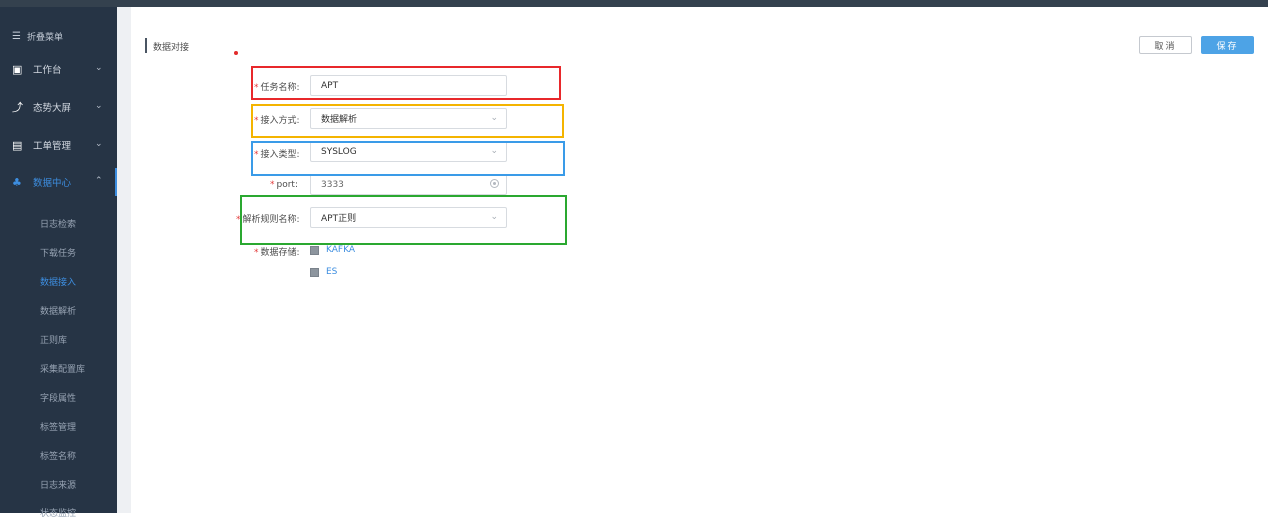 The height and width of the screenshot is (519, 1268). I want to click on sidebar-subitem: 日志来源, so click(58, 484).